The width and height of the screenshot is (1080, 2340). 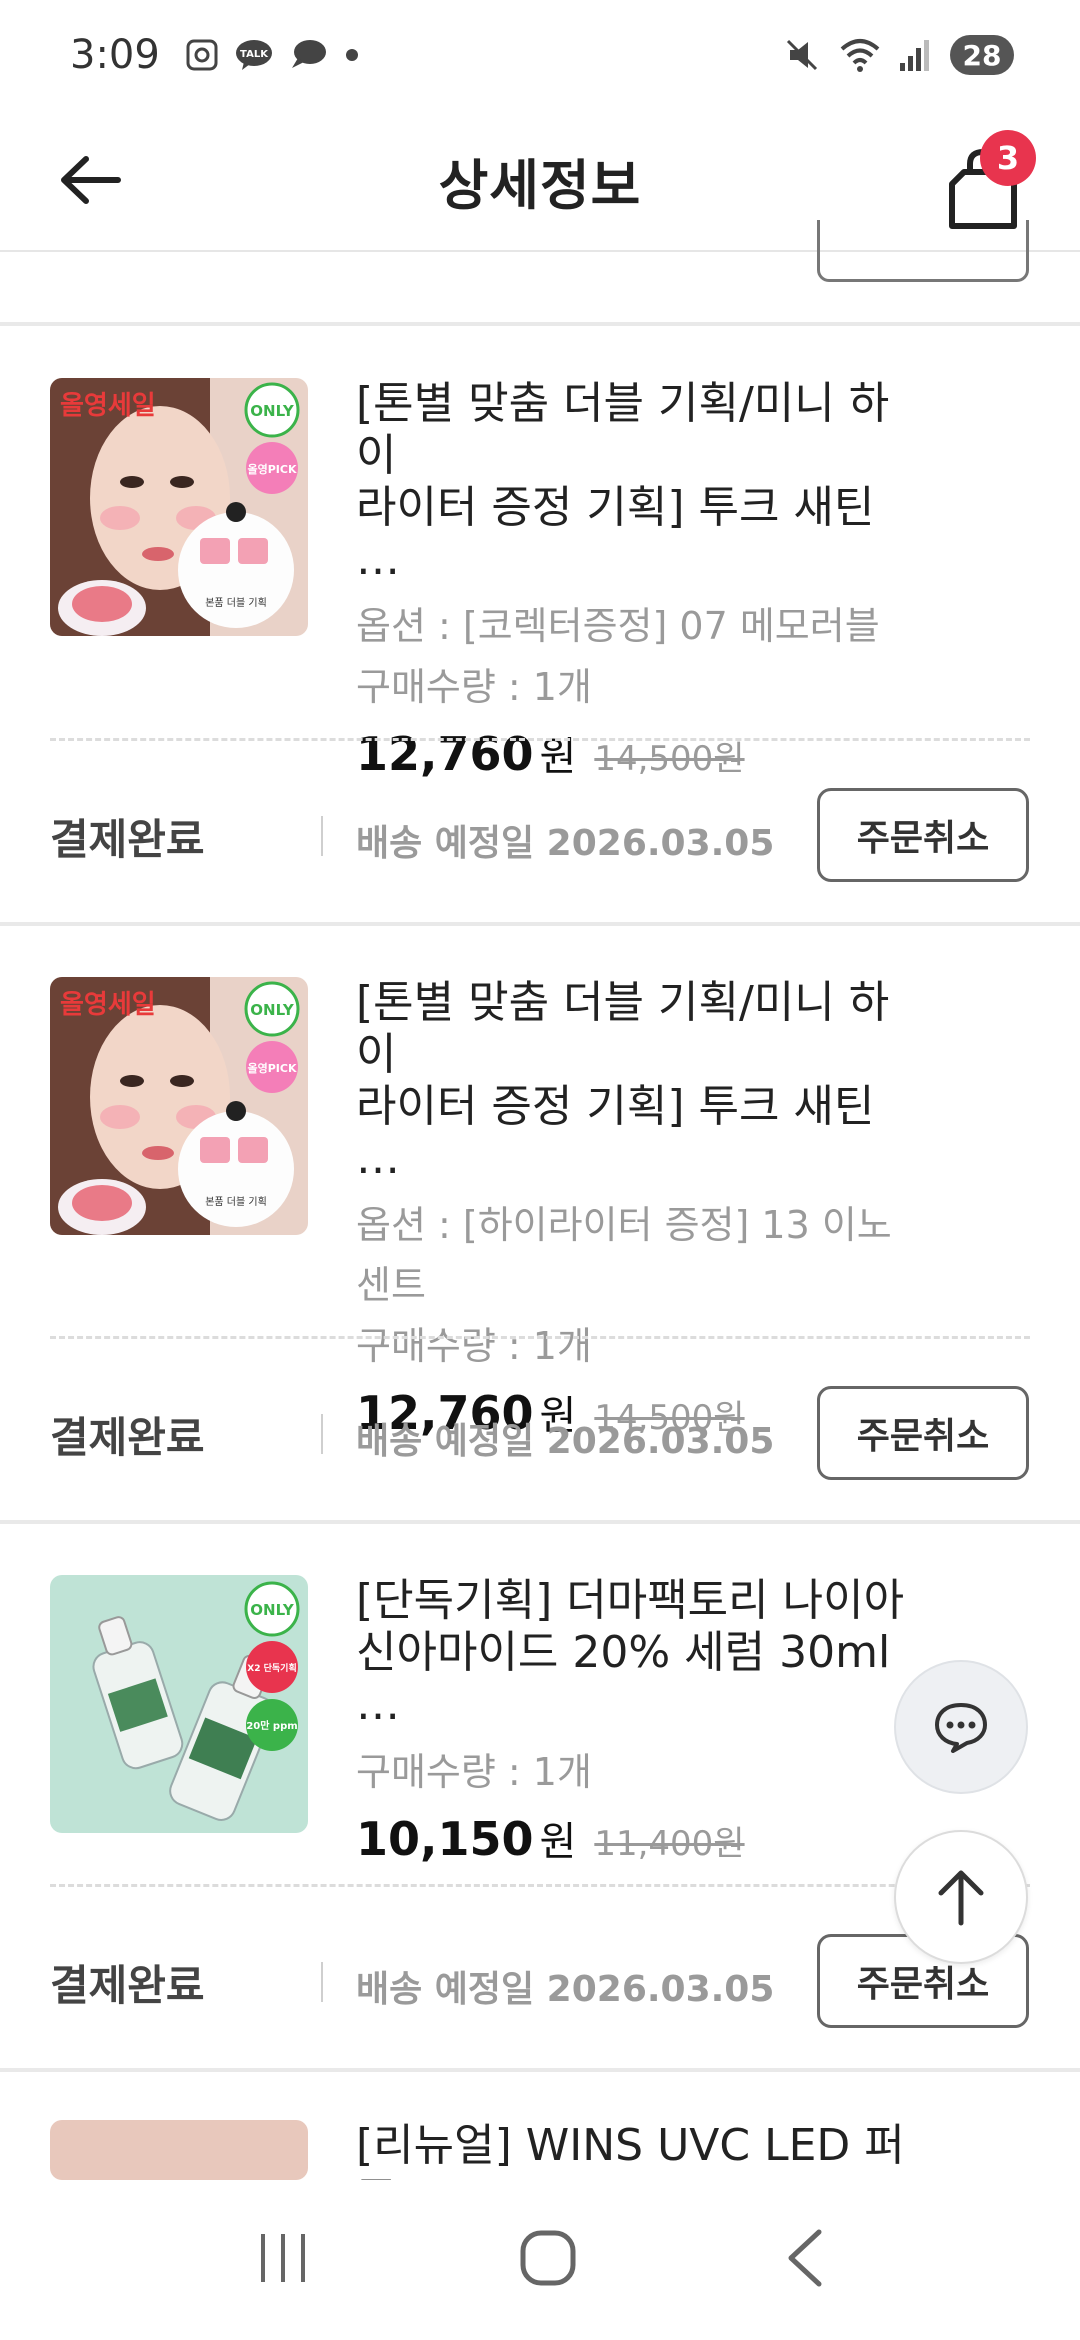 What do you see at coordinates (923, 251) in the screenshot?
I see `previous-cancel-button` at bounding box center [923, 251].